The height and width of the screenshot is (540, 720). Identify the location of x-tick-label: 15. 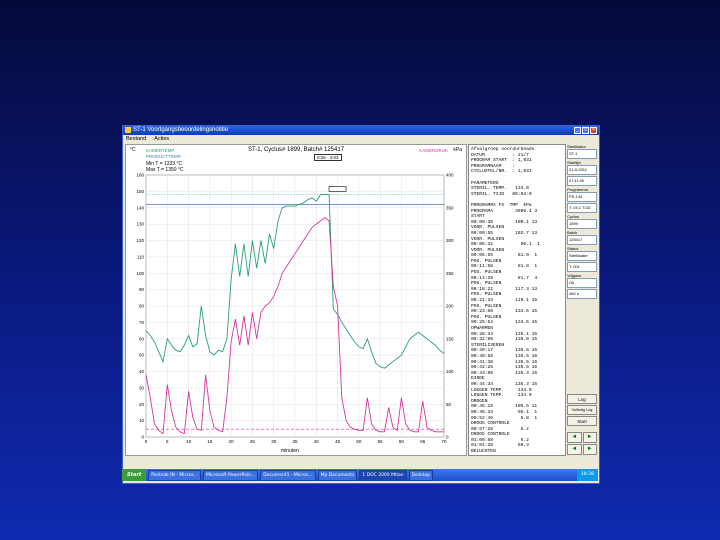
(210, 441).